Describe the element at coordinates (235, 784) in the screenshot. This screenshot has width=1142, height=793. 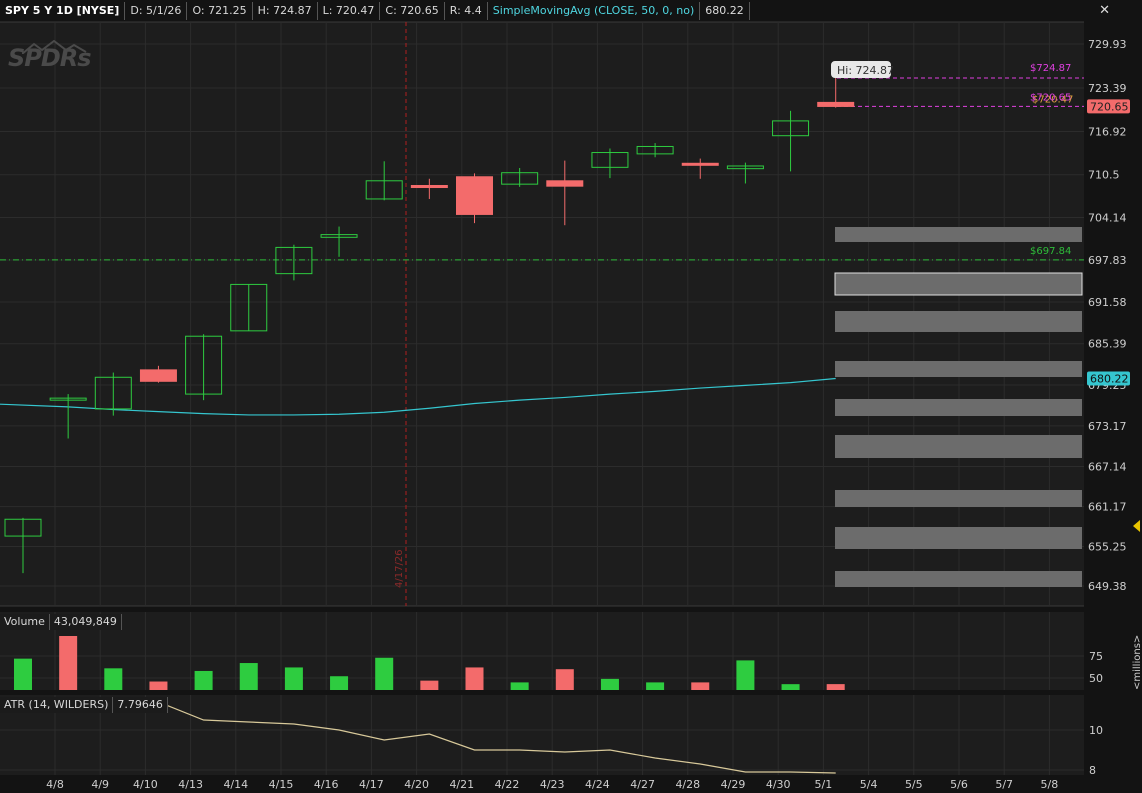
I see `x-tick-label: 4/14` at that location.